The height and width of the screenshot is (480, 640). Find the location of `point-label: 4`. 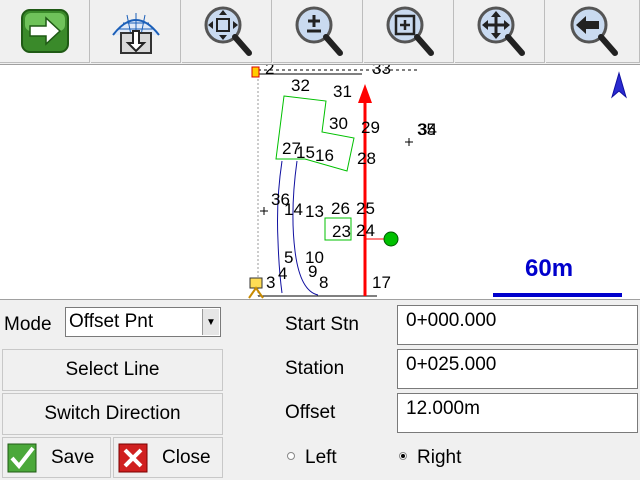

point-label: 4 is located at coordinates (282, 273).